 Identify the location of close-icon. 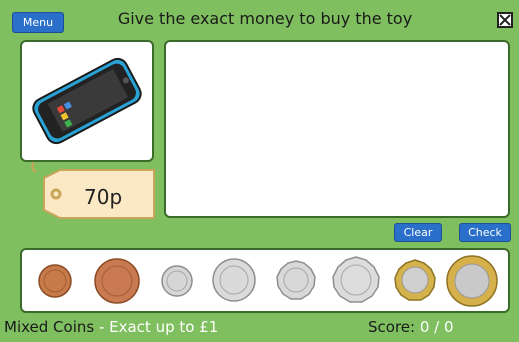
(505, 20).